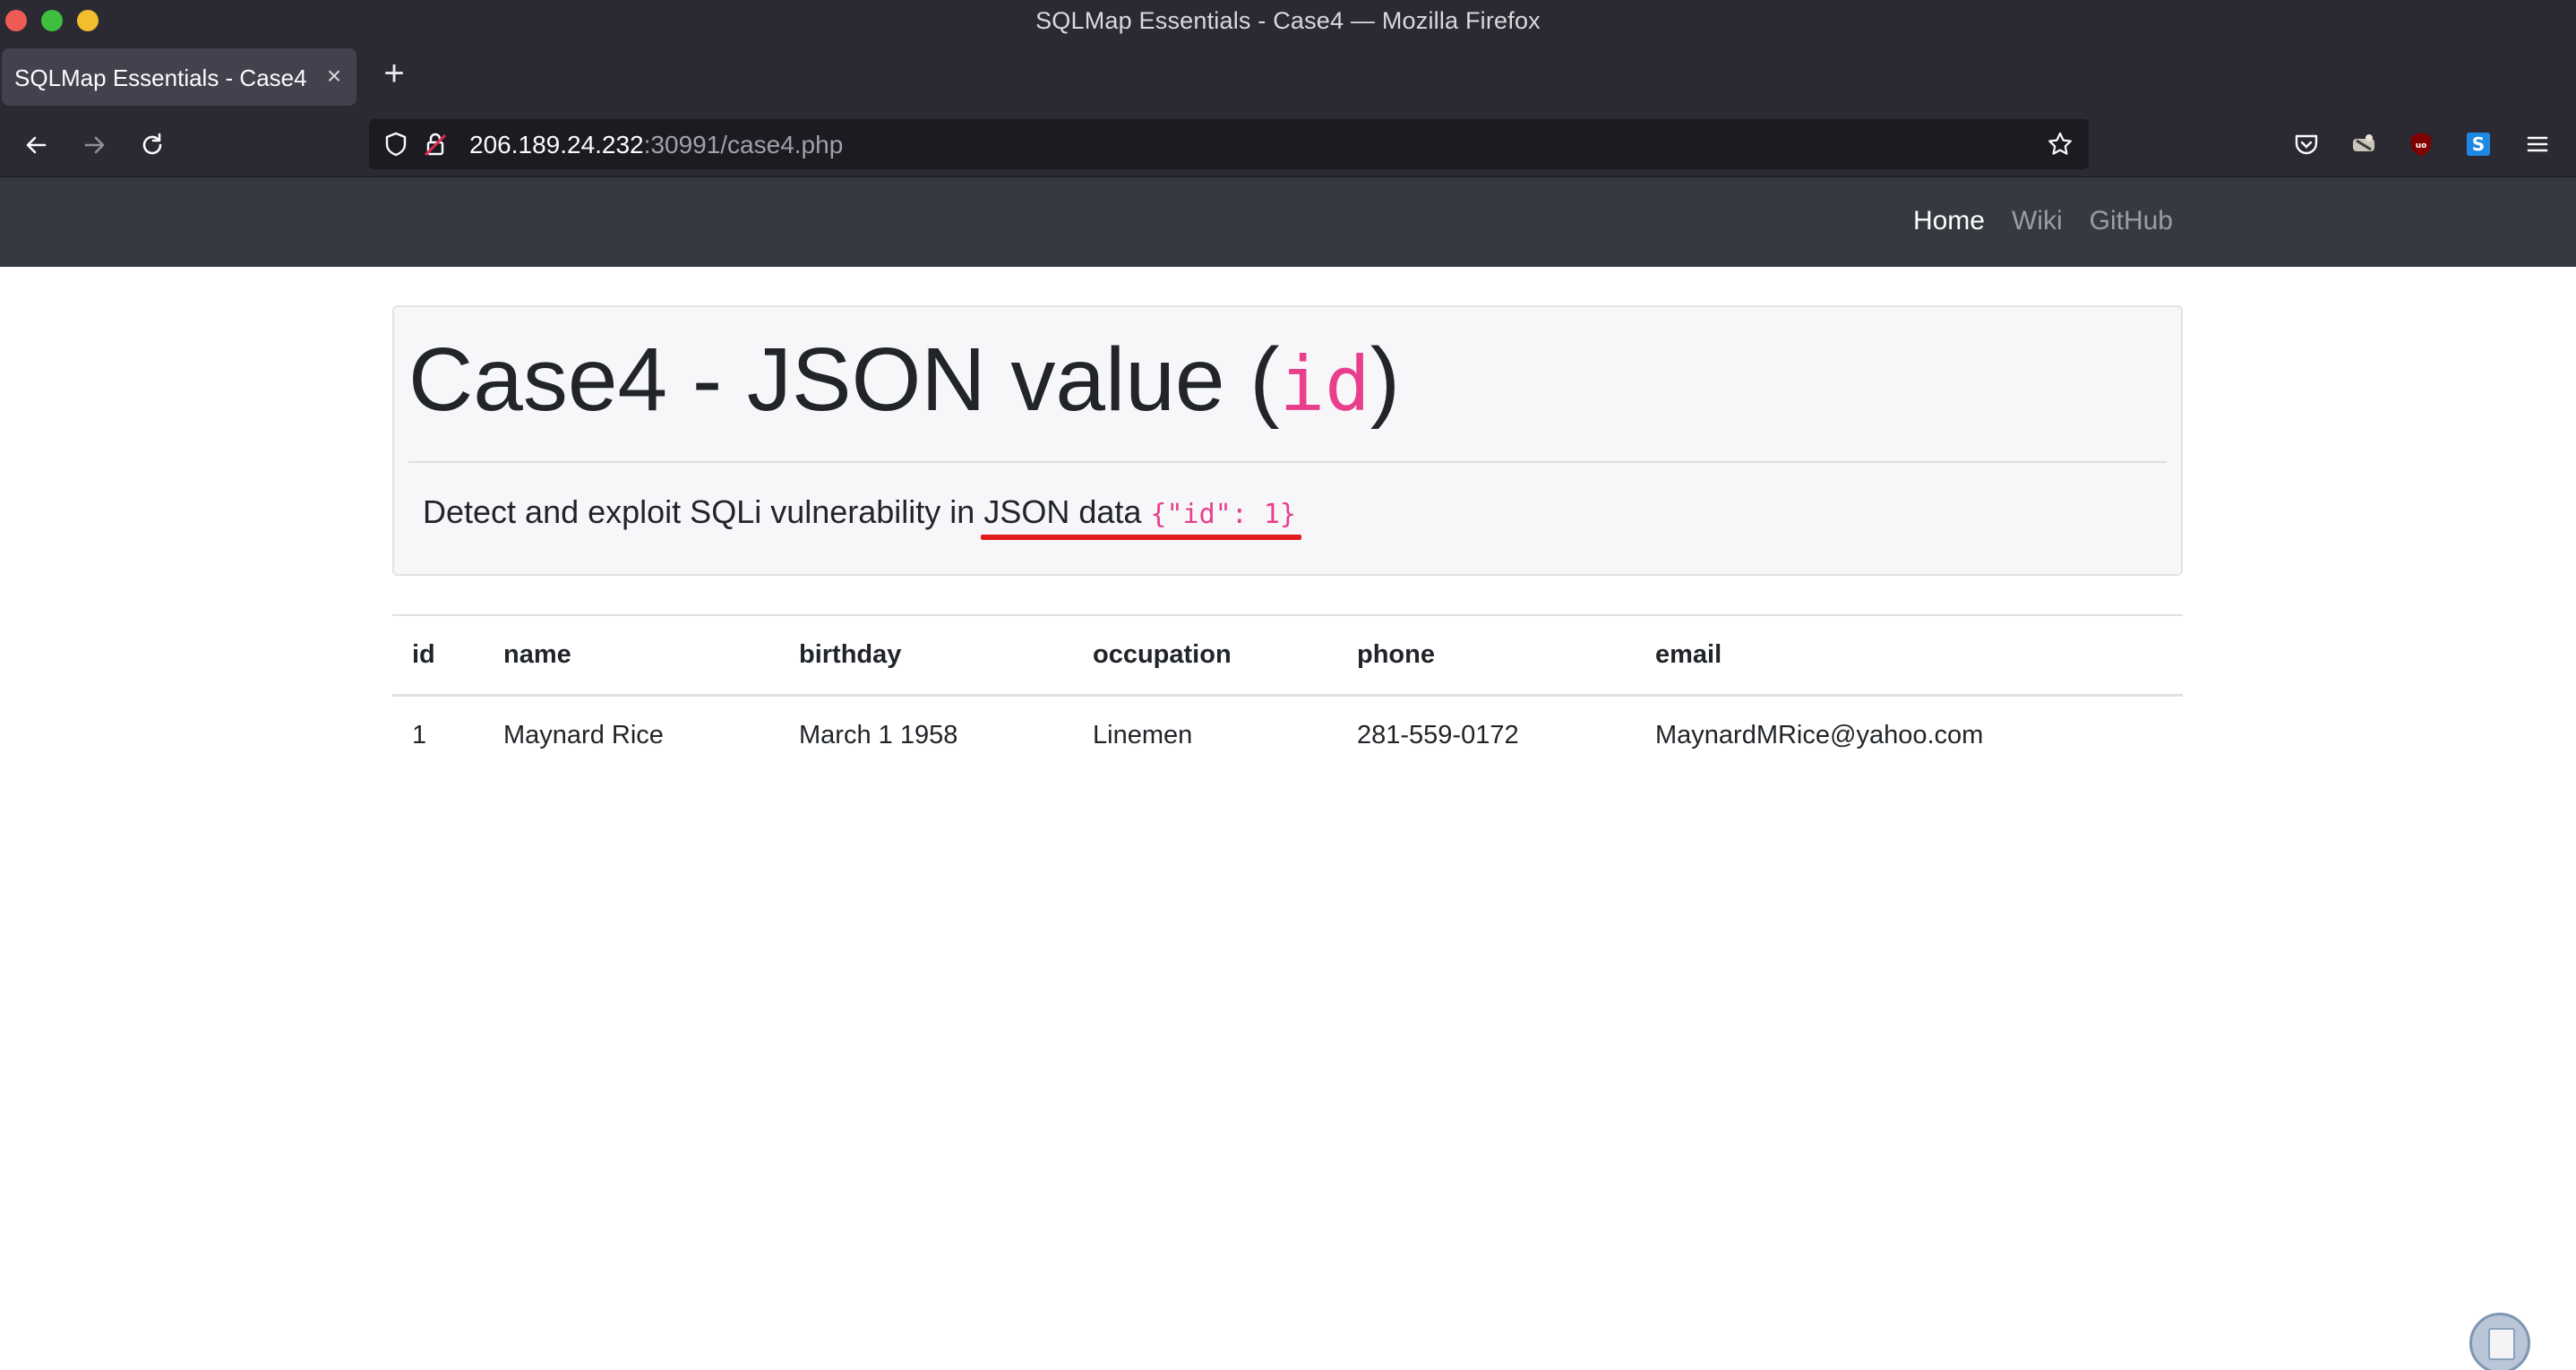  I want to click on tab-close-icon: ×, so click(334, 76).